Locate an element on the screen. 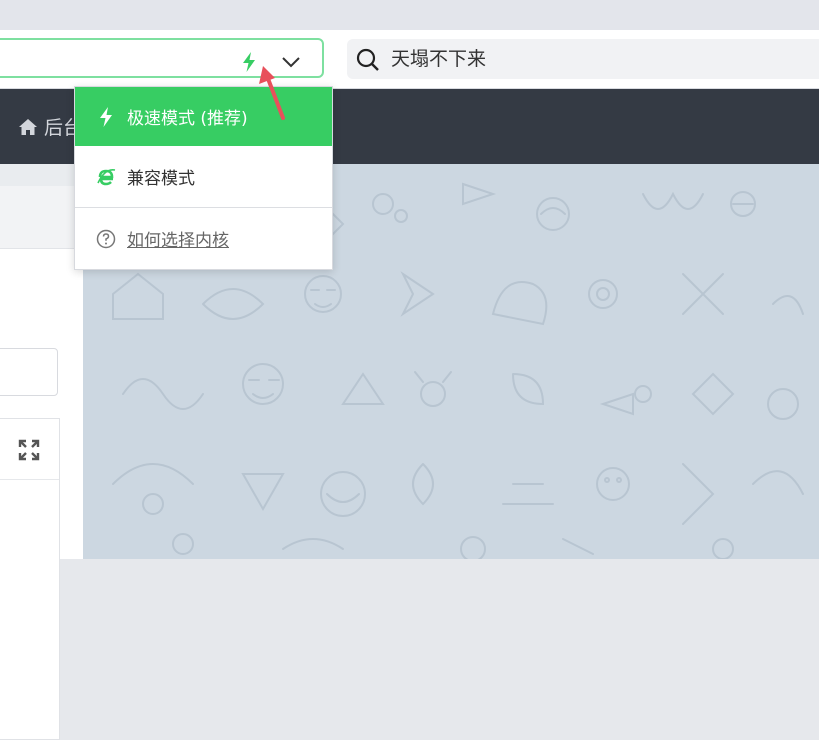 The image size is (819, 740). left-panel-header is located at coordinates (41, 217).